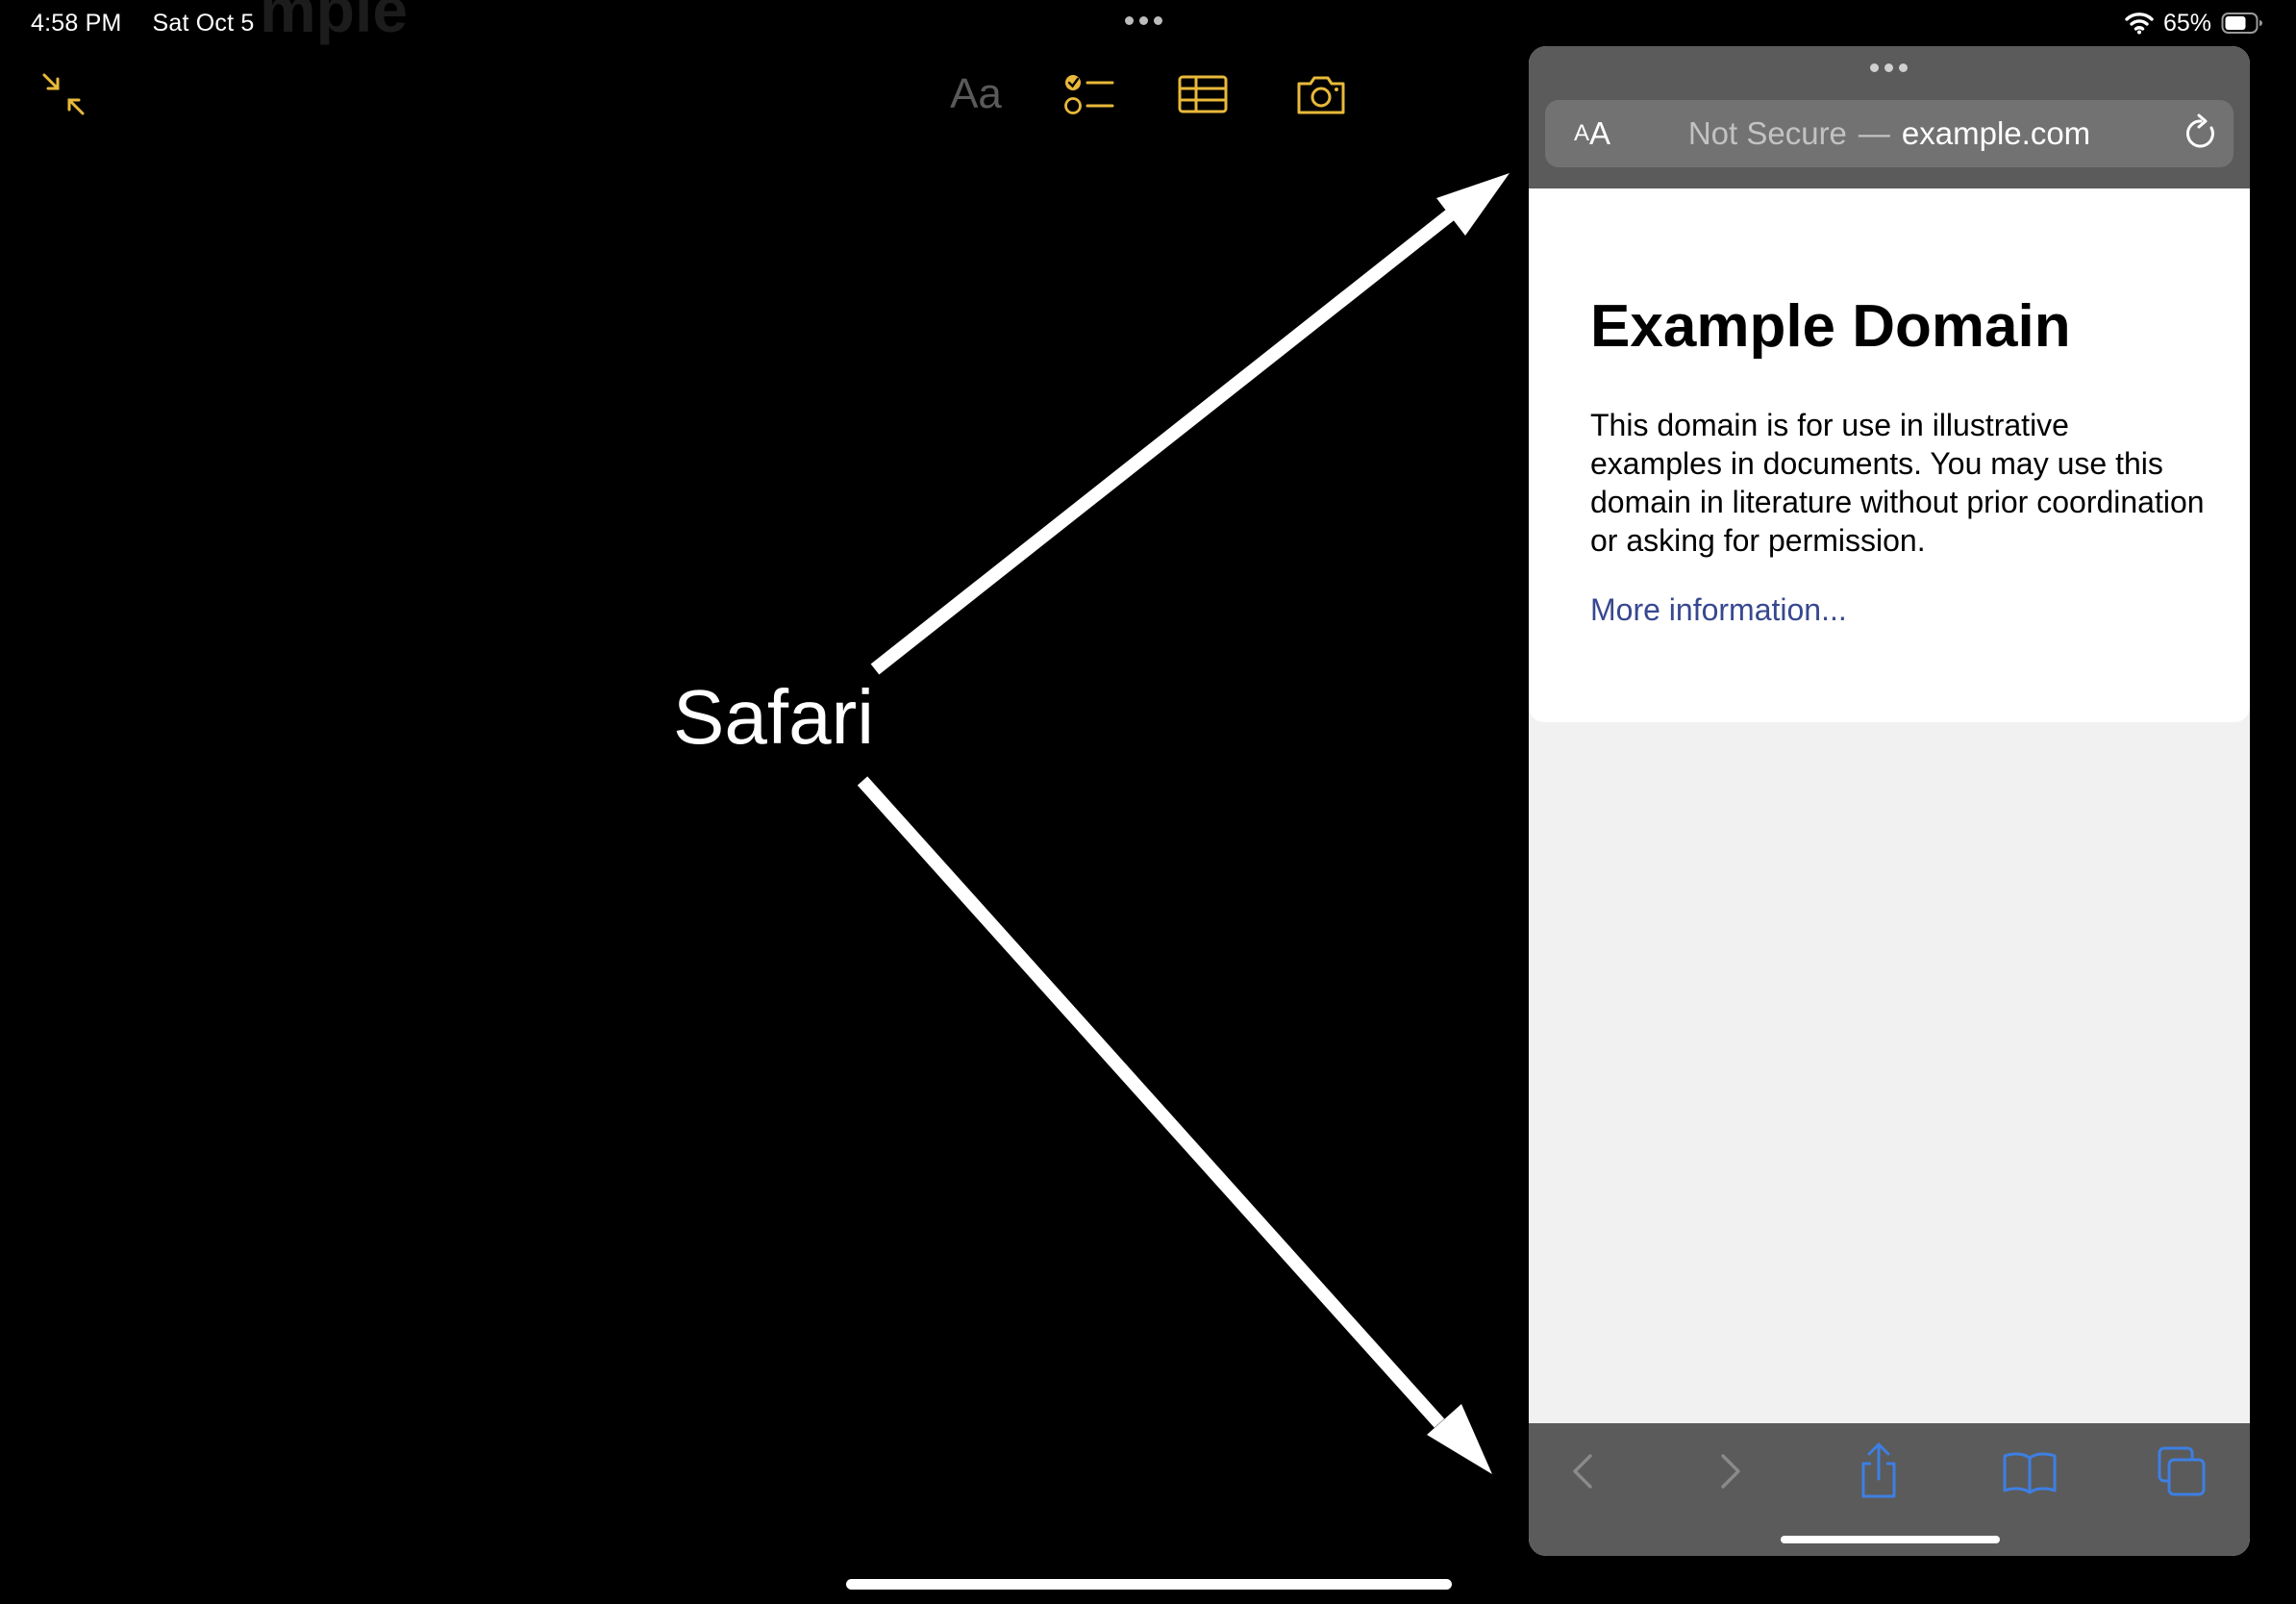 The height and width of the screenshot is (1604, 2296). What do you see at coordinates (63, 94) in the screenshot?
I see `collapse-icon` at bounding box center [63, 94].